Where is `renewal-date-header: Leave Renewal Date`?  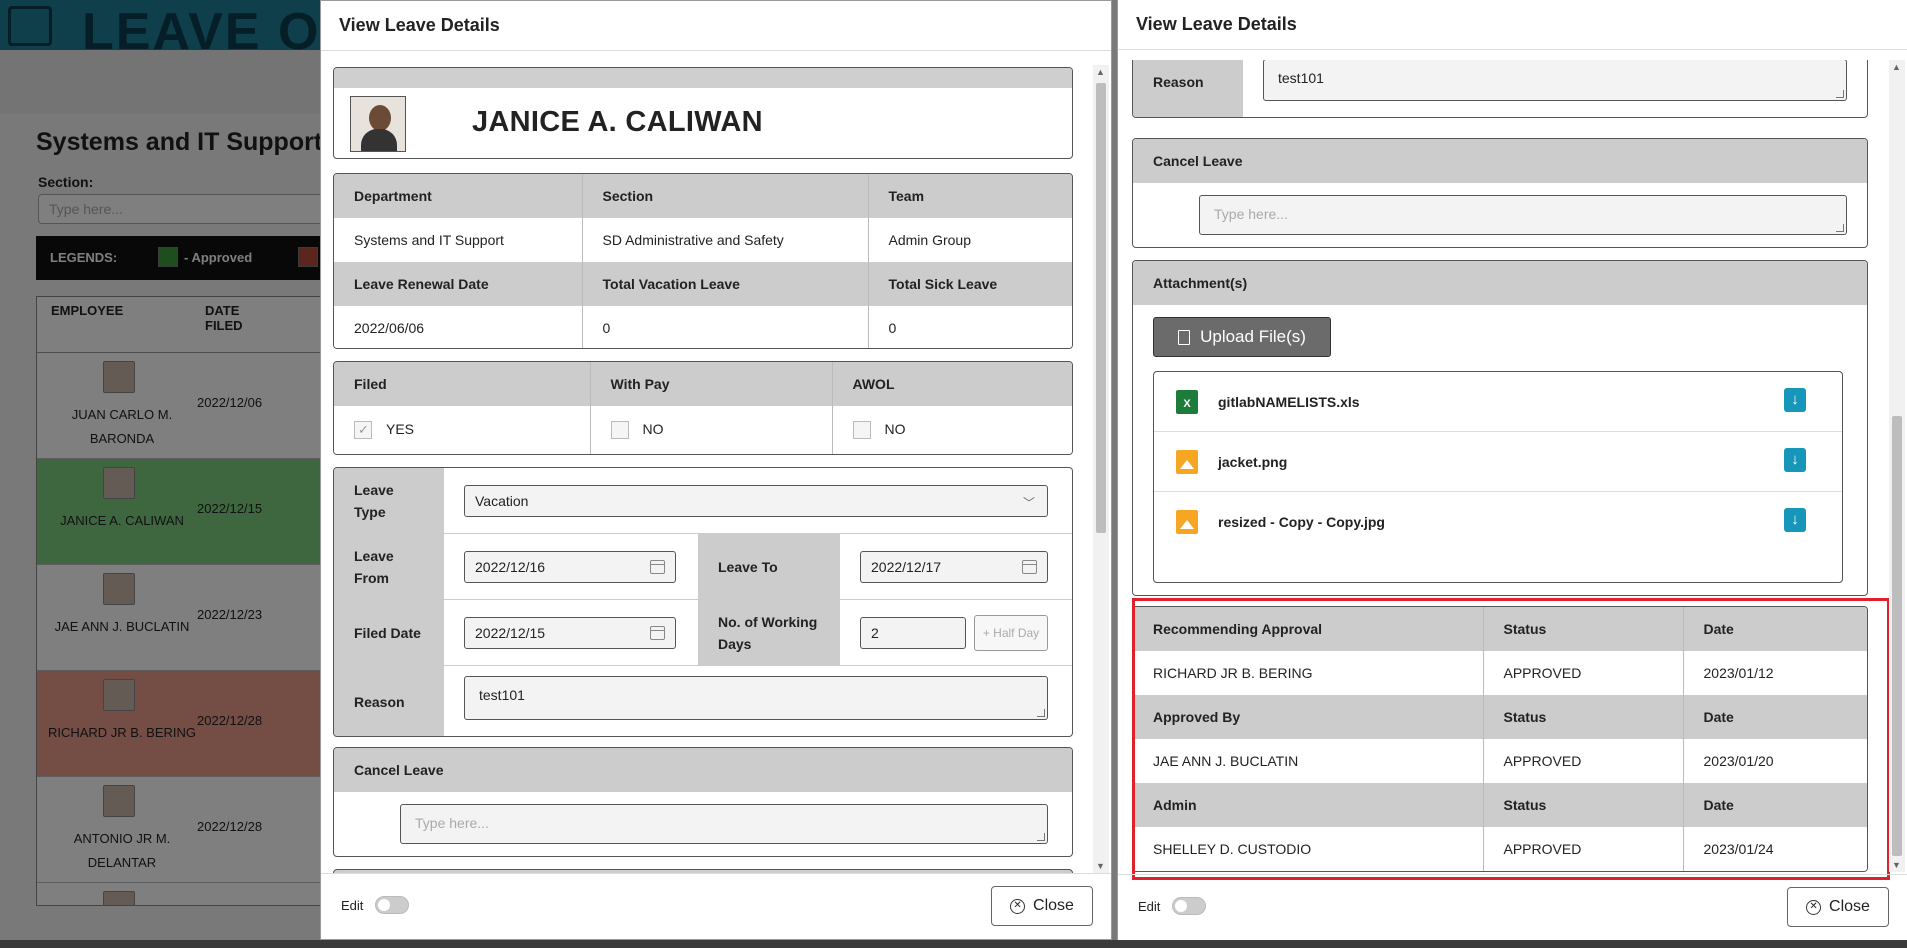 renewal-date-header: Leave Renewal Date is located at coordinates (458, 284).